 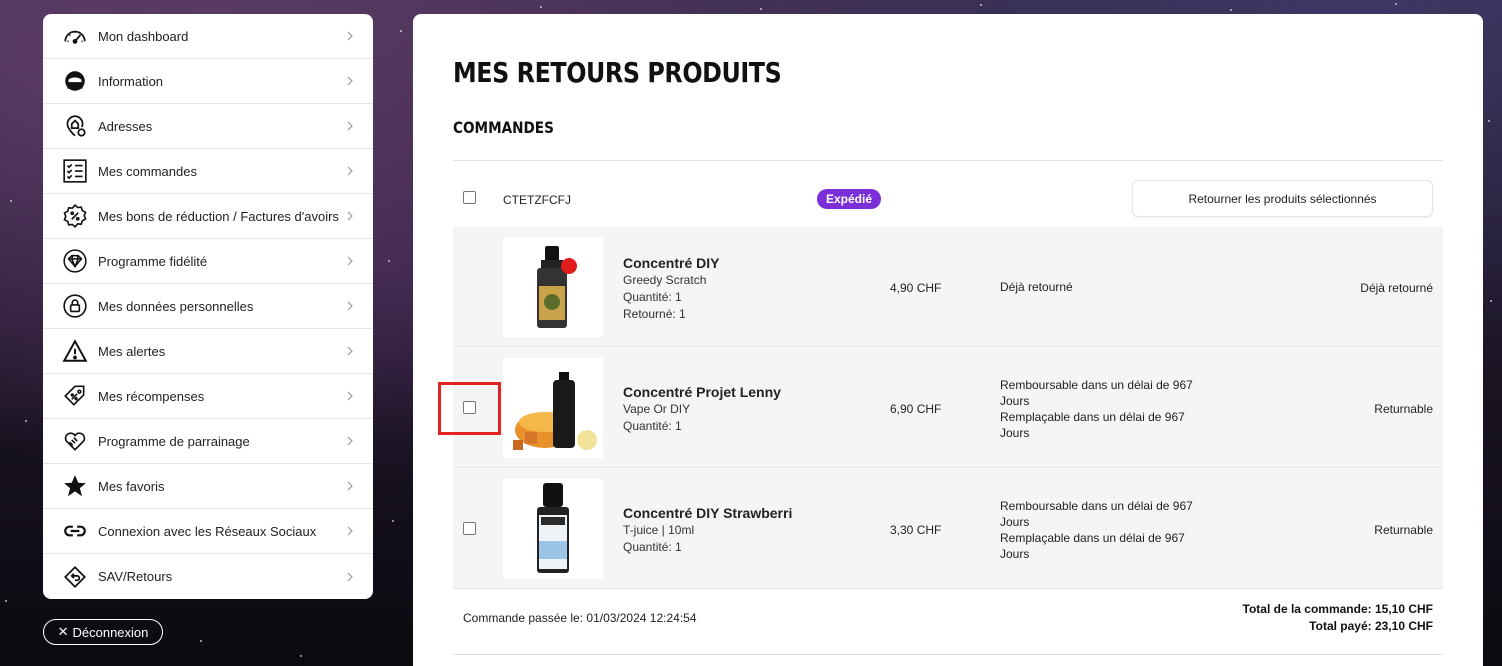 I want to click on return-status-line: Déjà retourné, so click(x=1036, y=287).